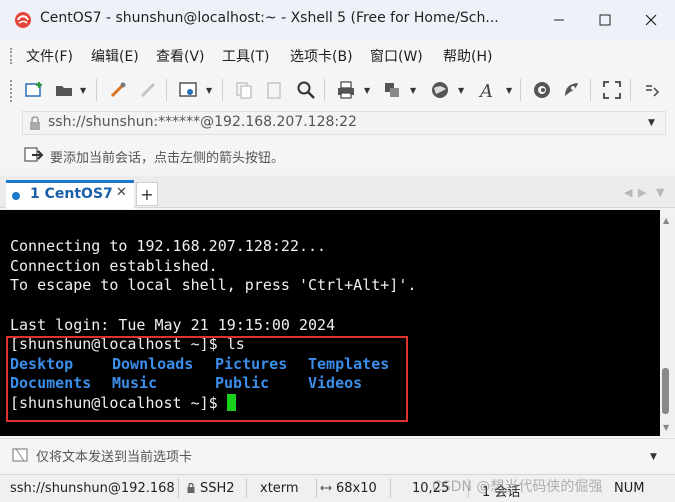 This screenshot has height=502, width=675. I want to click on print-dropdown-caret: ▼, so click(367, 90).